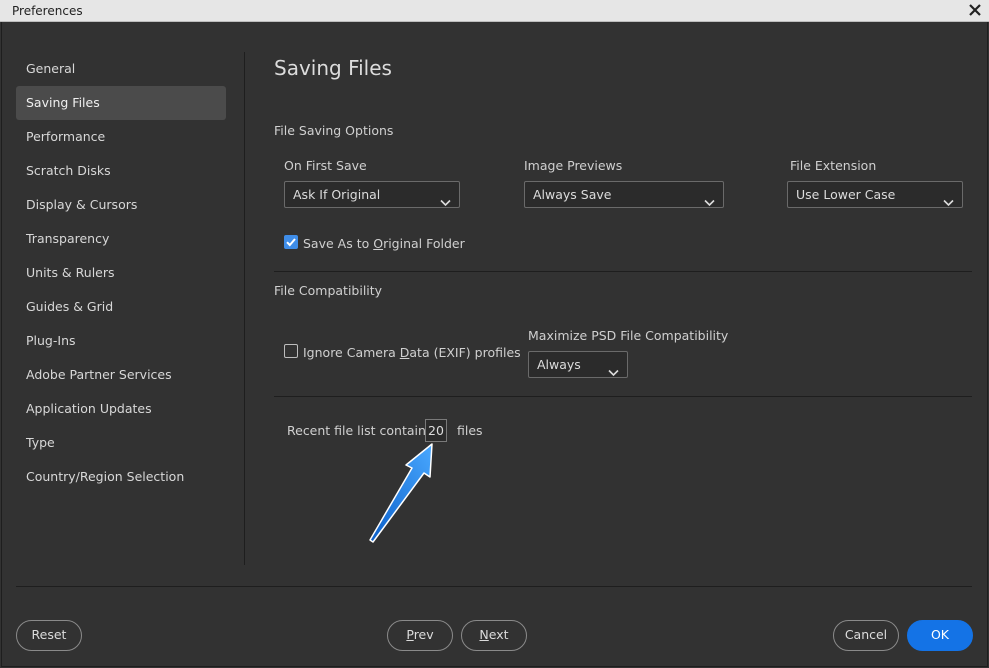 The width and height of the screenshot is (989, 668). I want to click on image-previews-value: Always Save, so click(572, 194).